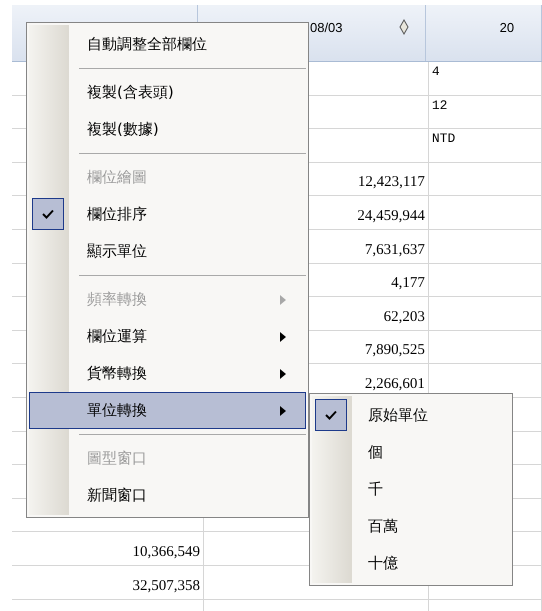  I want to click on menu-item: 欄位排序, so click(167, 214).